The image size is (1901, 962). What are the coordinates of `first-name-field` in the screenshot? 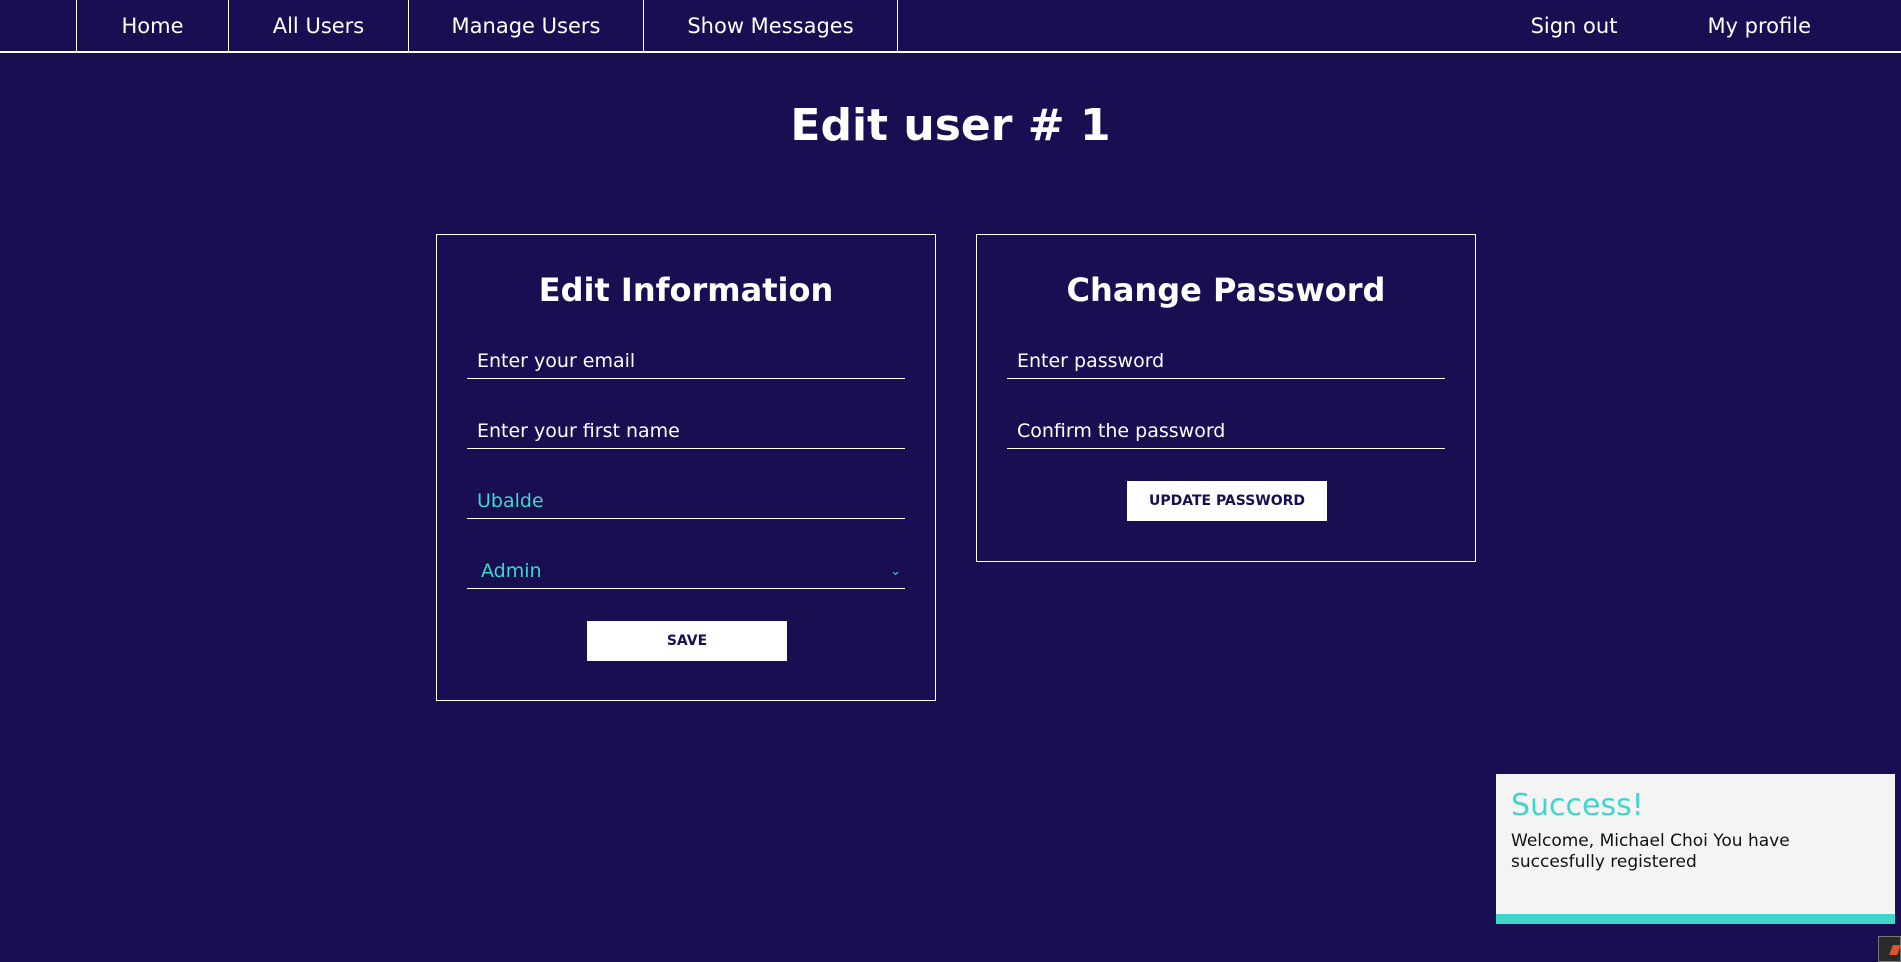 It's located at (686, 431).